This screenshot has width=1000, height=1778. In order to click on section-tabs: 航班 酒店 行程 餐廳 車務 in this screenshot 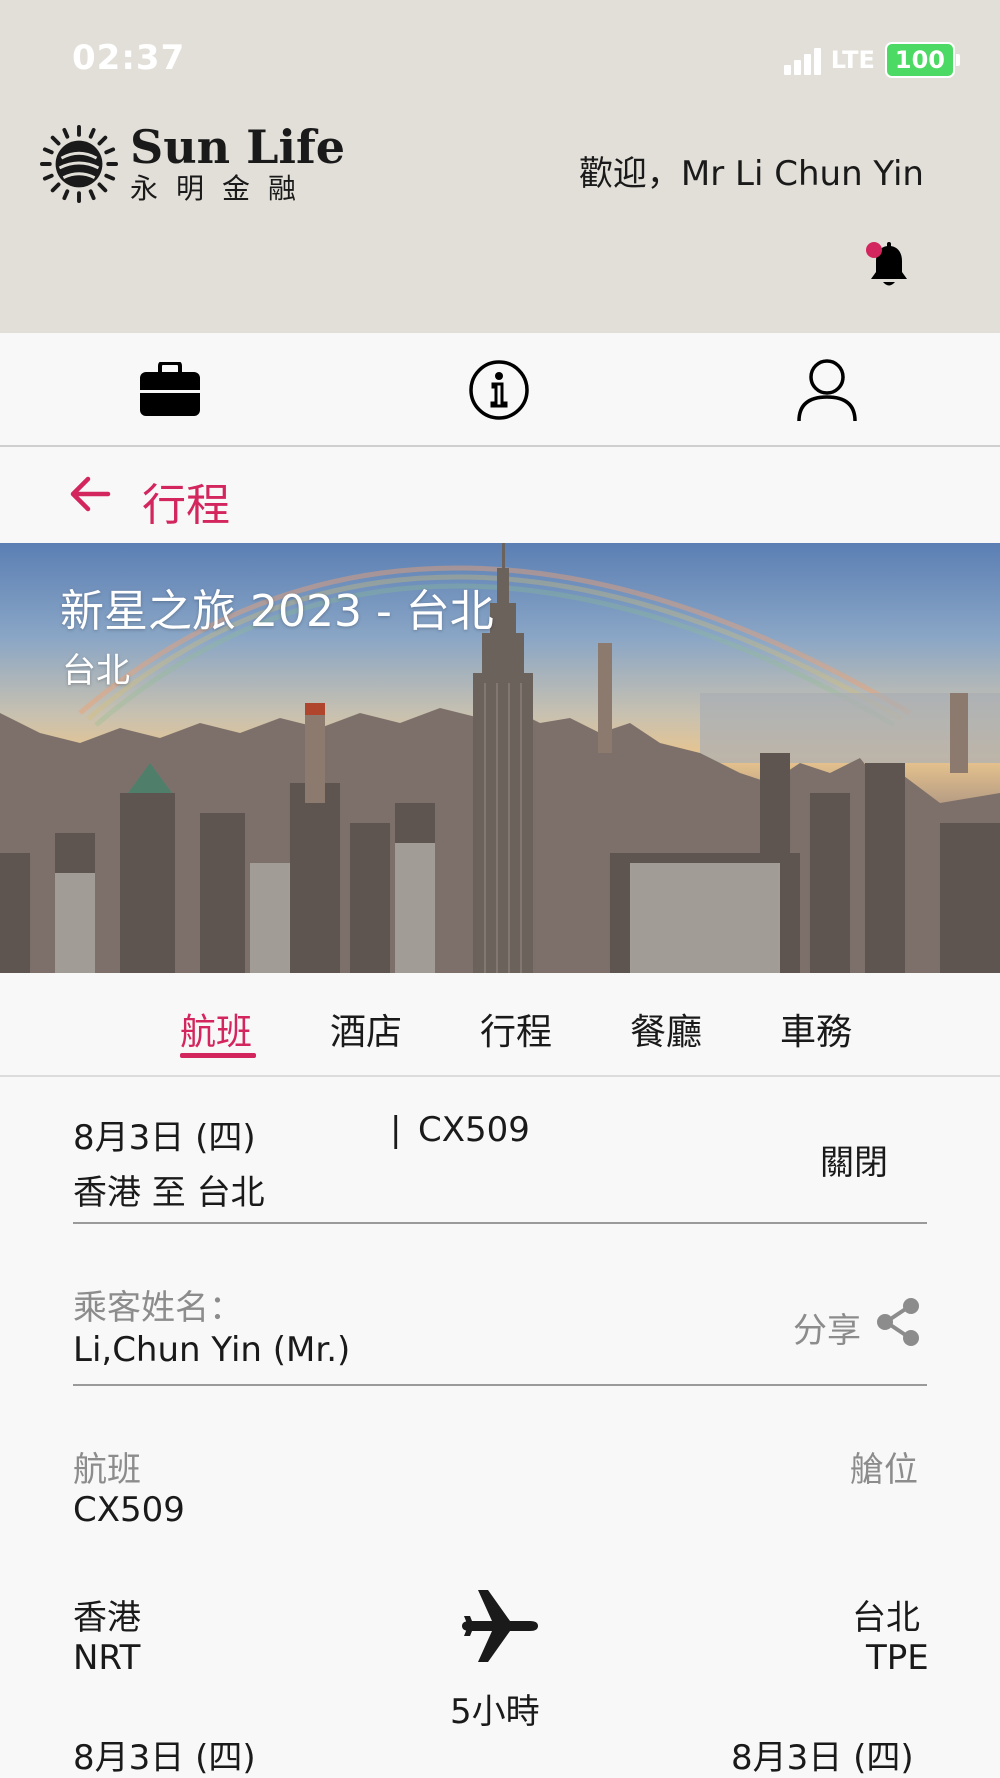, I will do `click(500, 1025)`.